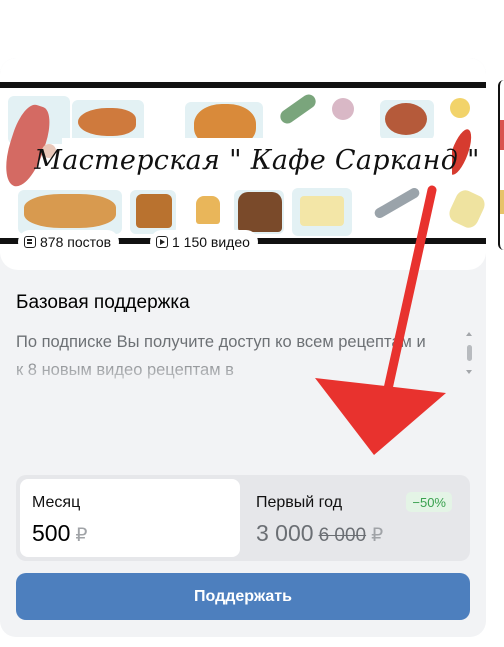 This screenshot has height=647, width=504. I want to click on posts-icon, so click(30, 242).